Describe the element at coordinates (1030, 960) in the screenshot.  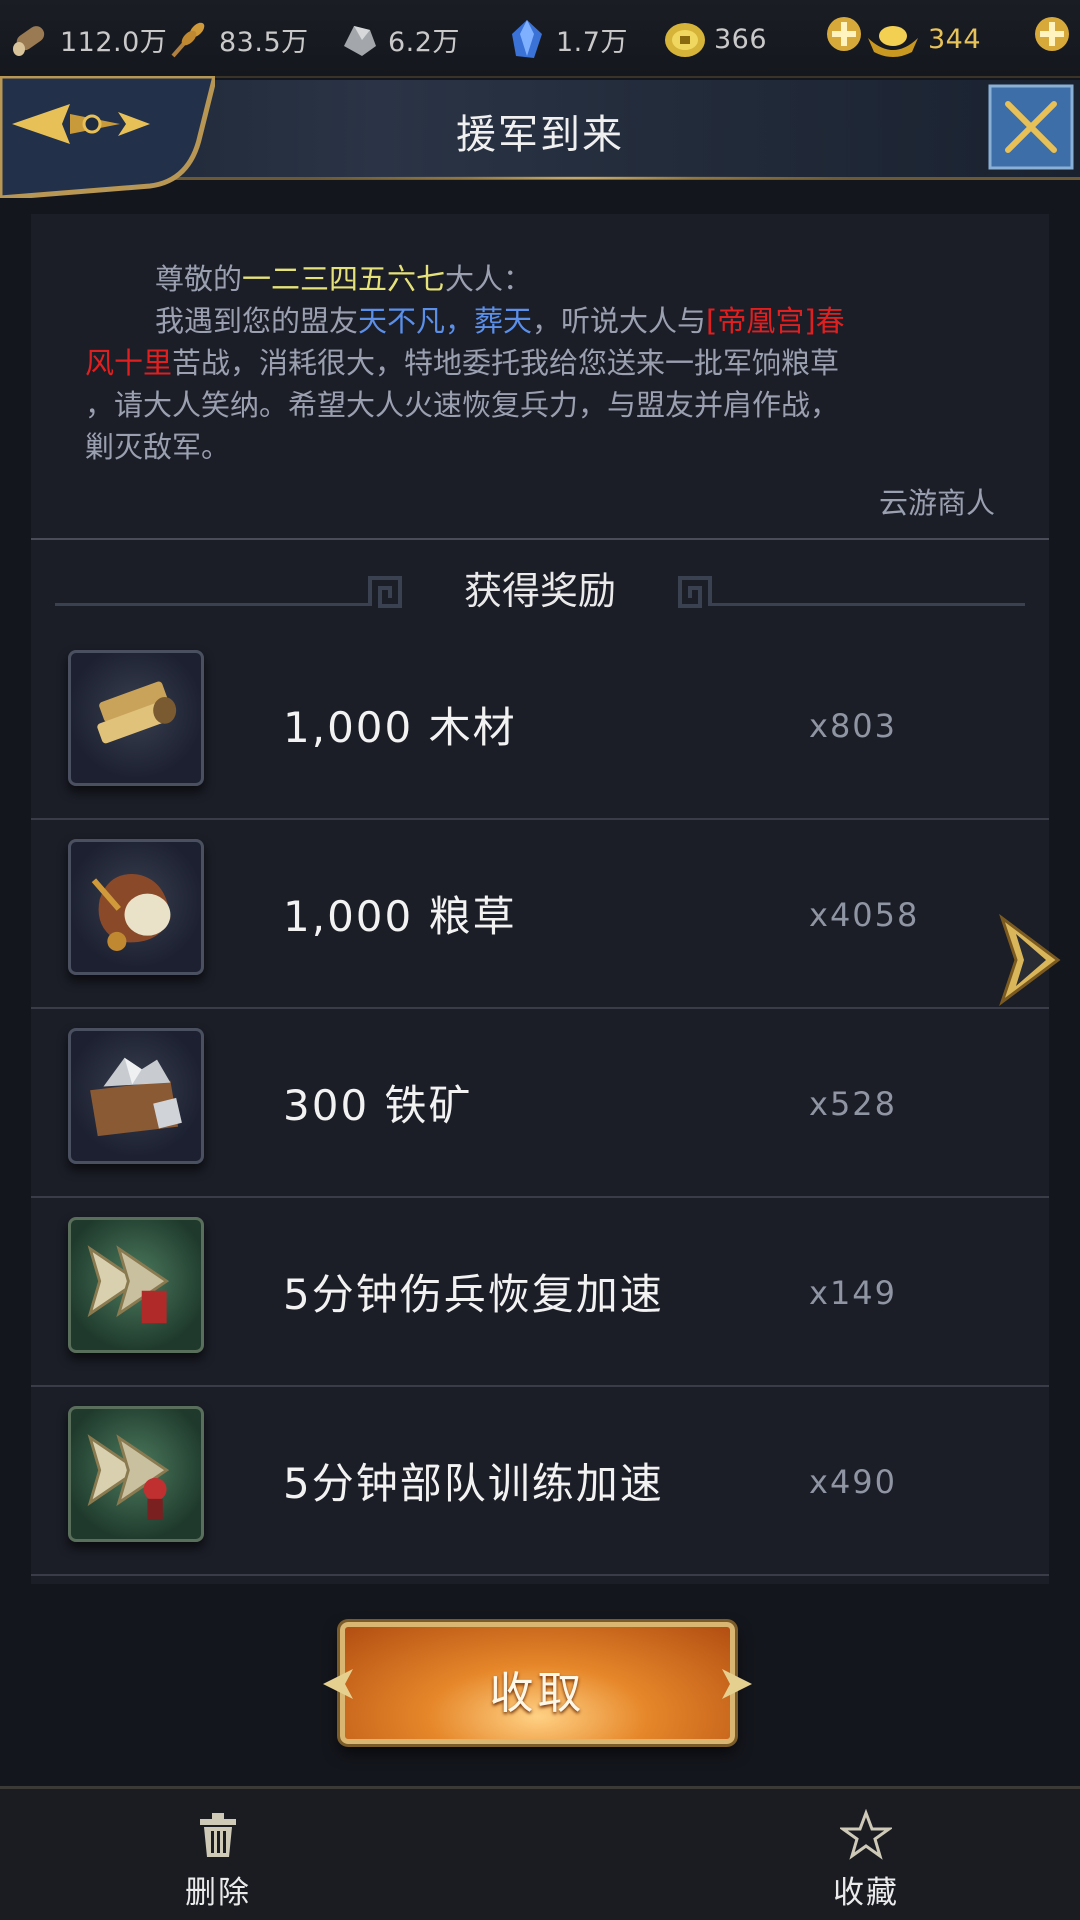
I see `next-mail-arrow-icon` at that location.